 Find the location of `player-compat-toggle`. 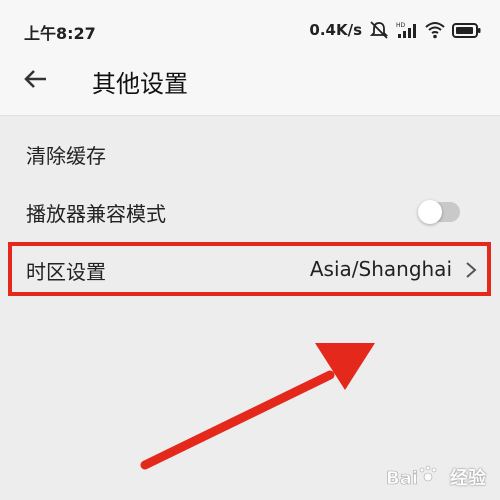

player-compat-toggle is located at coordinates (439, 212).